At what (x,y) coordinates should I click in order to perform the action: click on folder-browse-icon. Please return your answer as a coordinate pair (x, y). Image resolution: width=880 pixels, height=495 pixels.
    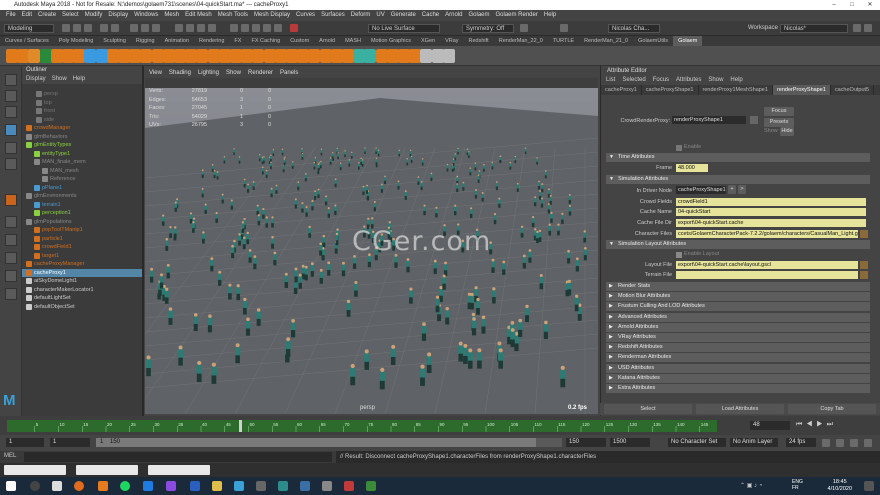
    Looking at the image, I should click on (864, 234).